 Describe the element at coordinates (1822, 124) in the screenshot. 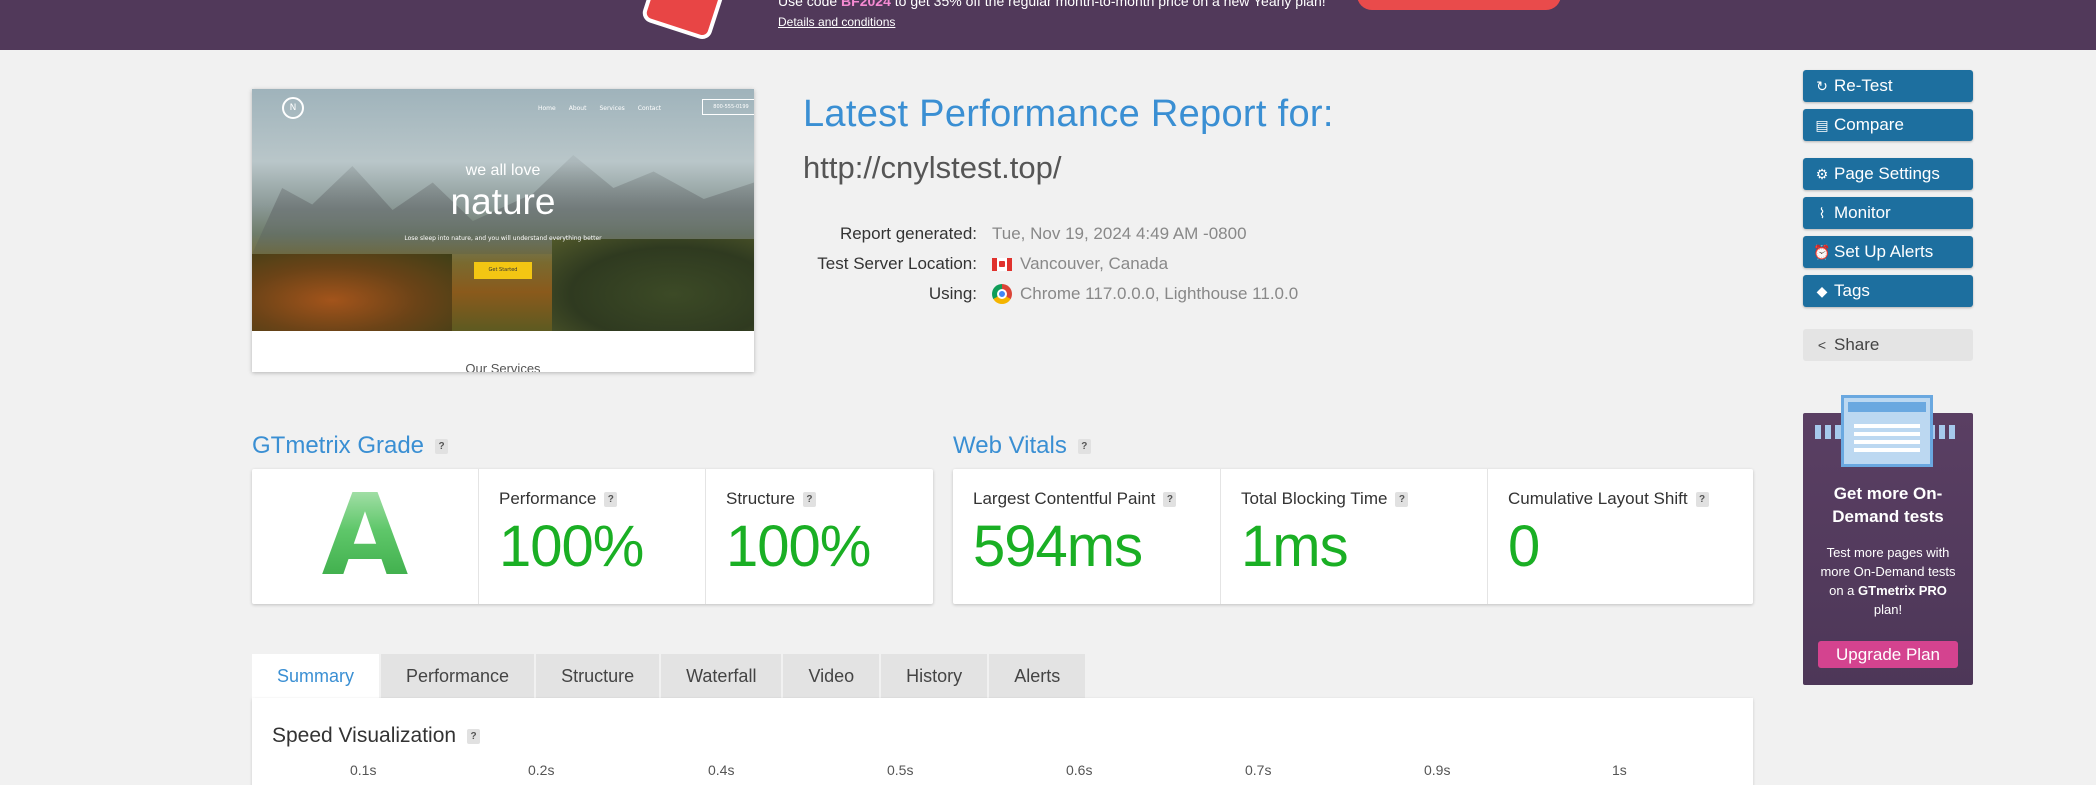

I see `compare-icon: ▤` at that location.